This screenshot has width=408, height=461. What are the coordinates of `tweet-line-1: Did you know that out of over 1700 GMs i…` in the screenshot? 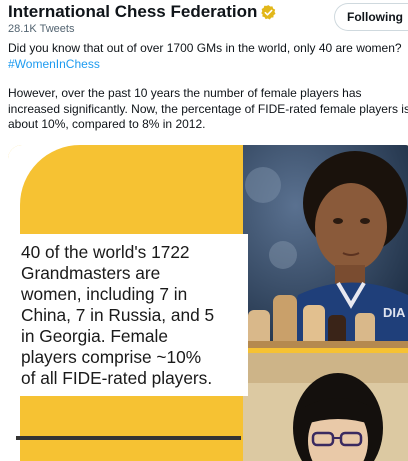 It's located at (205, 48).